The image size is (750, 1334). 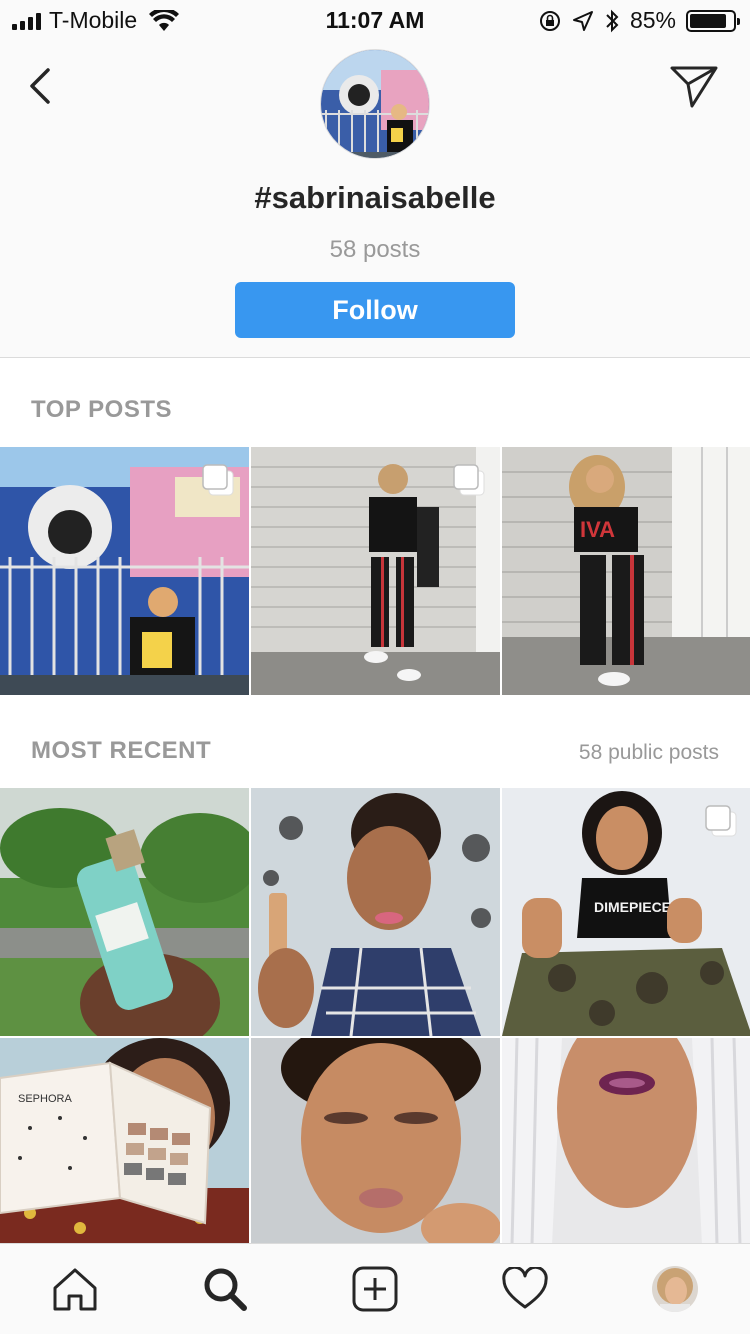 What do you see at coordinates (549, 20) in the screenshot?
I see `orientation-lock-icon` at bounding box center [549, 20].